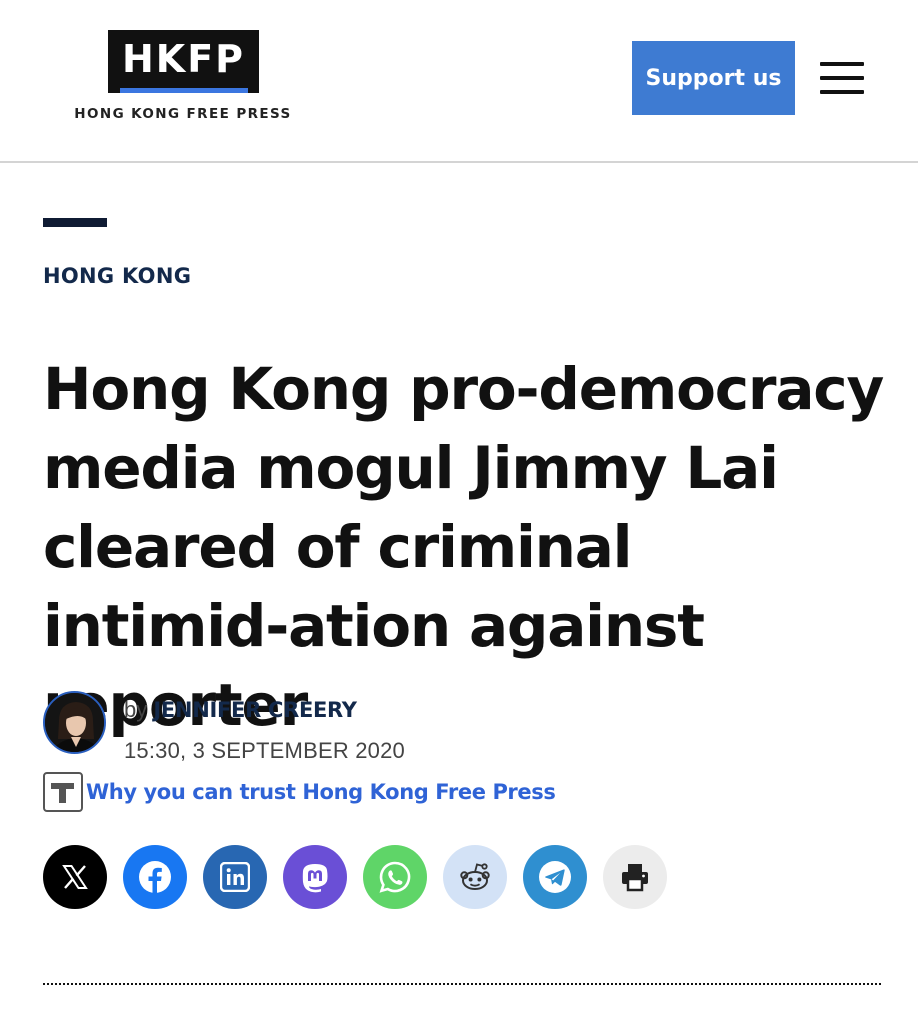 The height and width of the screenshot is (1022, 918). Describe the element at coordinates (264, 750) in the screenshot. I see `publish-date: 15:30, 3 SEPTEMBER 2020` at that location.